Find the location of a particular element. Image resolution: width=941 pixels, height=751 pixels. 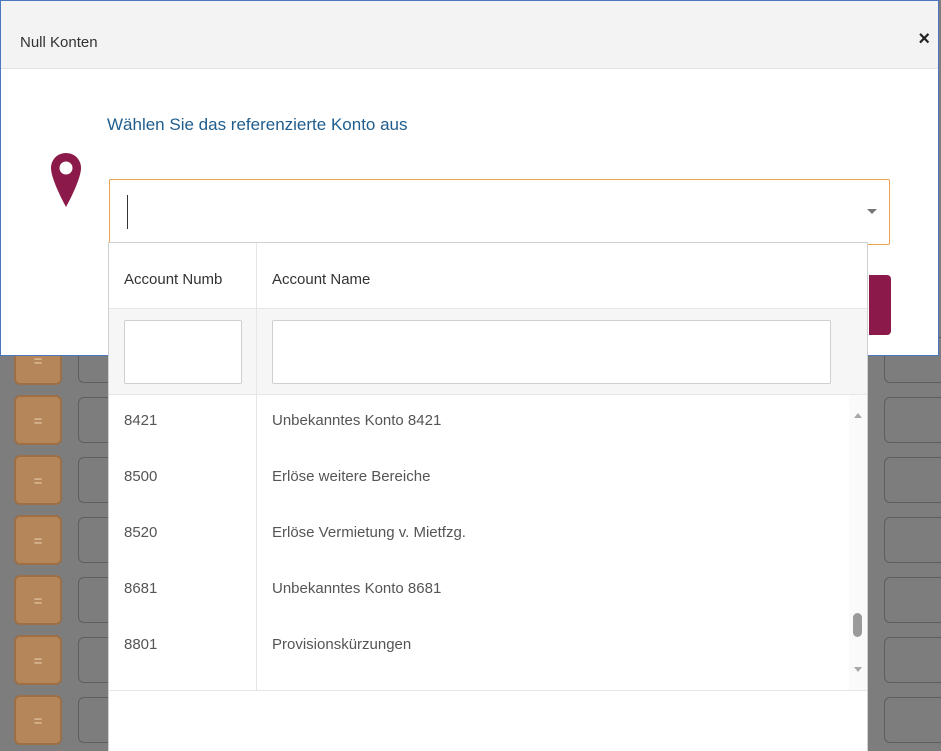

dropdown-arrow-icon is located at coordinates (872, 211).